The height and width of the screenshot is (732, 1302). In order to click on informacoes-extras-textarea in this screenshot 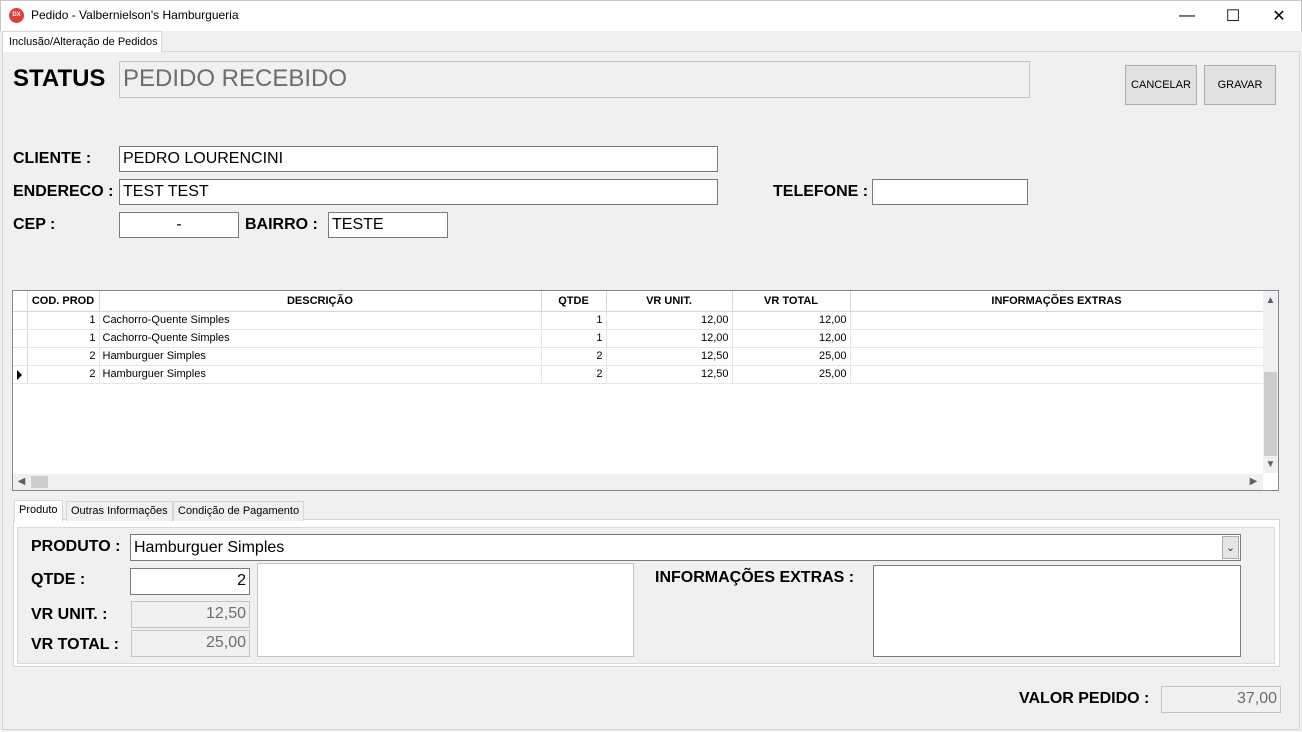, I will do `click(1057, 611)`.